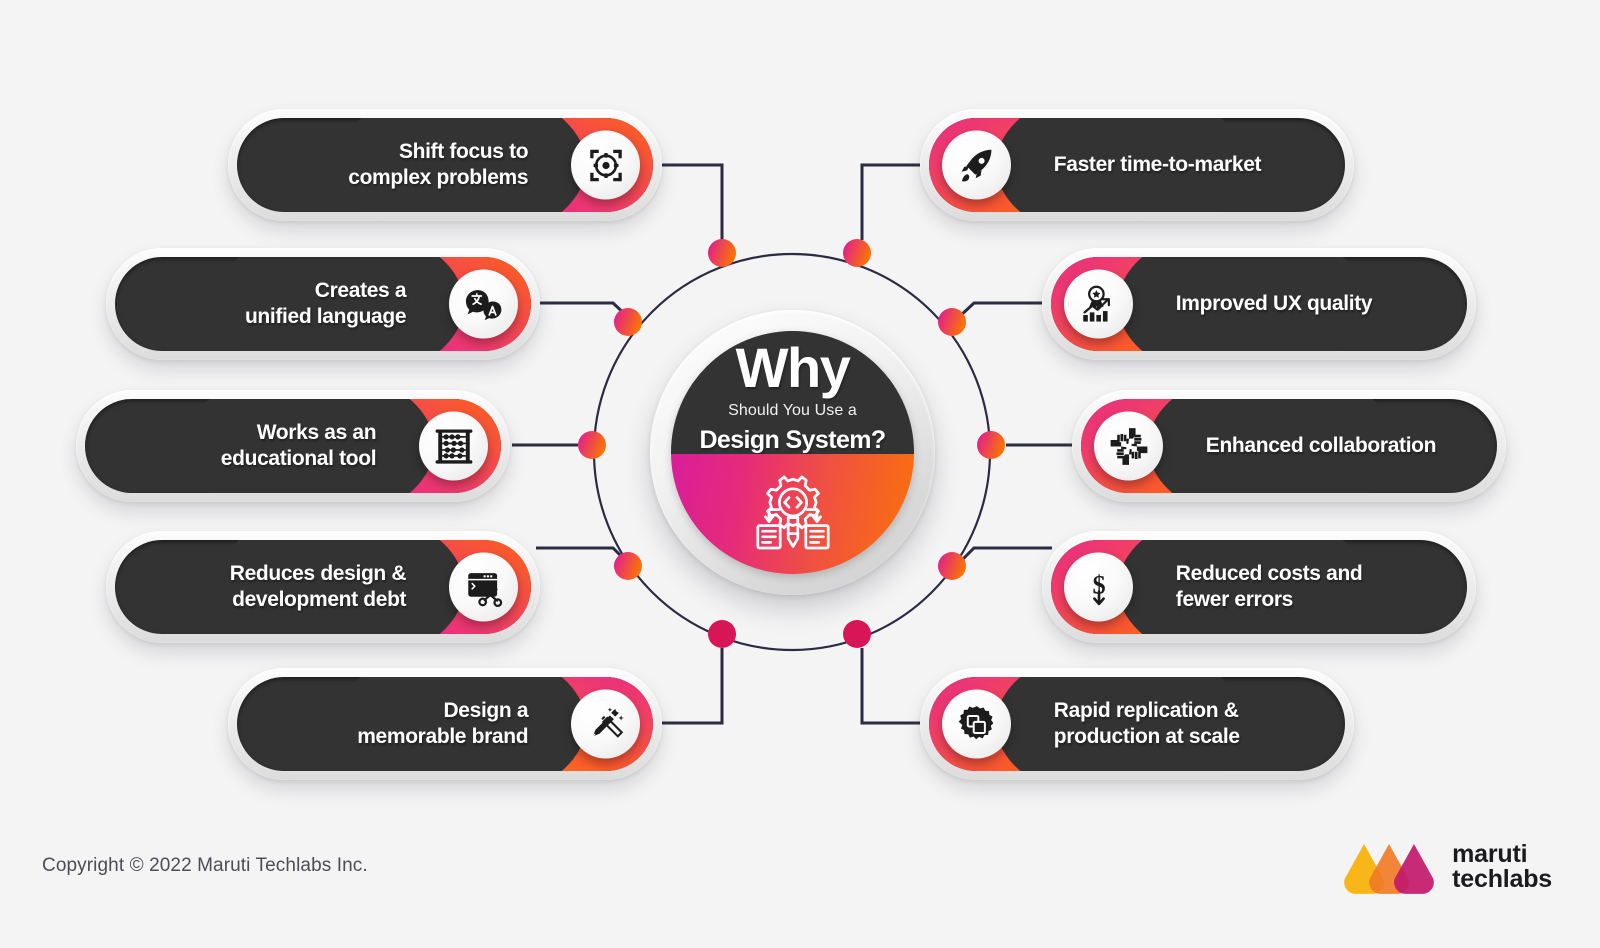 This screenshot has height=948, width=1600. I want to click on pill-unified-language: Creates a unified language, so click(323, 304).